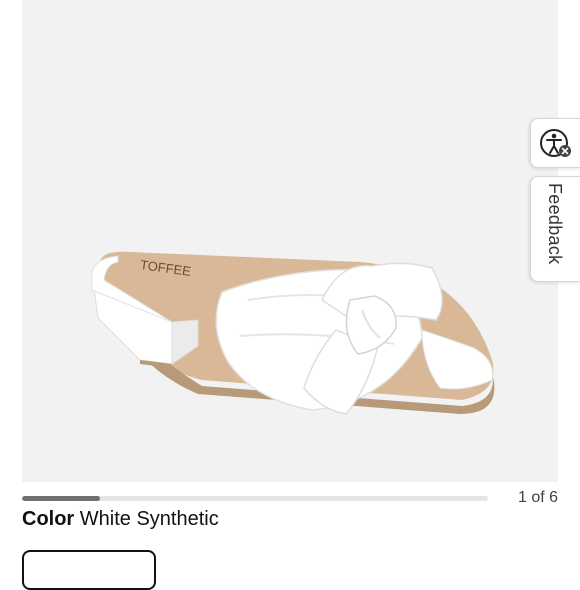 This screenshot has height=590, width=580. What do you see at coordinates (537, 497) in the screenshot?
I see `image-counter: 1 of 6` at bounding box center [537, 497].